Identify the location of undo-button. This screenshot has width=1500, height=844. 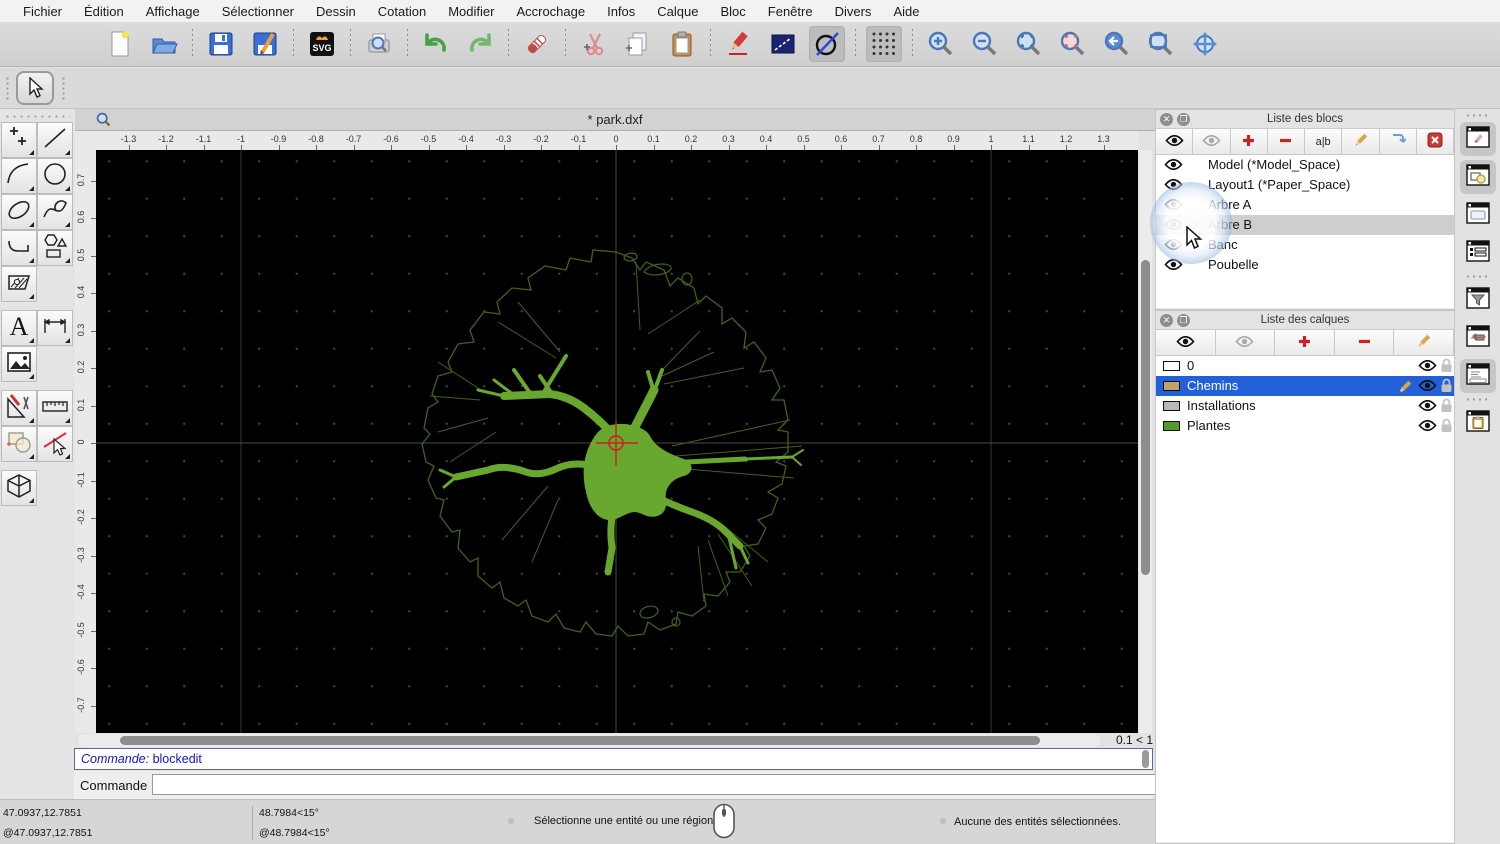
(436, 44).